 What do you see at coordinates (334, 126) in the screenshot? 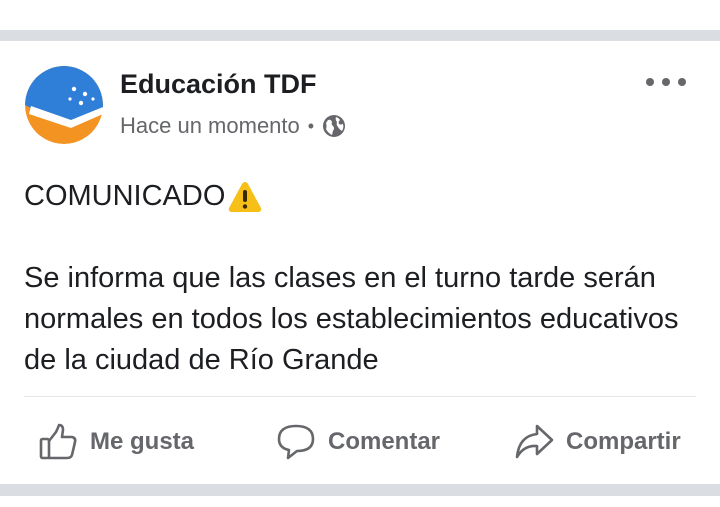
I see `globe-icon` at bounding box center [334, 126].